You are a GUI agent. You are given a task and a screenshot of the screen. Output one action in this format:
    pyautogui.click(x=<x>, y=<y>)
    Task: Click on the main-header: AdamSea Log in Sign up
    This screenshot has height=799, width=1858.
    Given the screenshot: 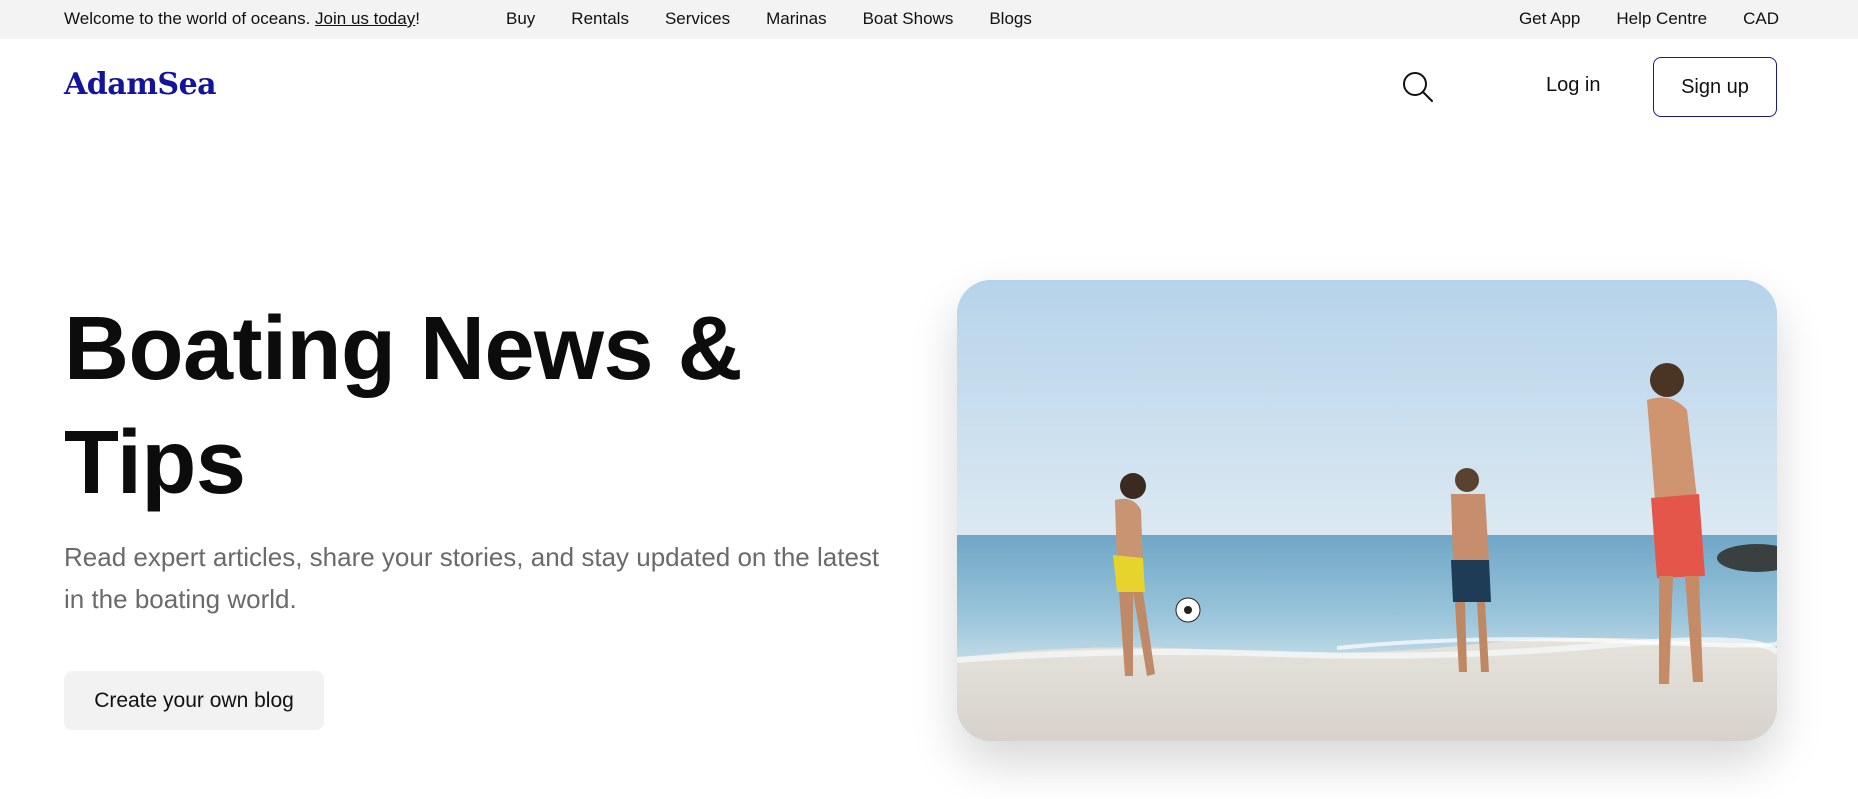 What is the action you would take?
    pyautogui.click(x=929, y=87)
    